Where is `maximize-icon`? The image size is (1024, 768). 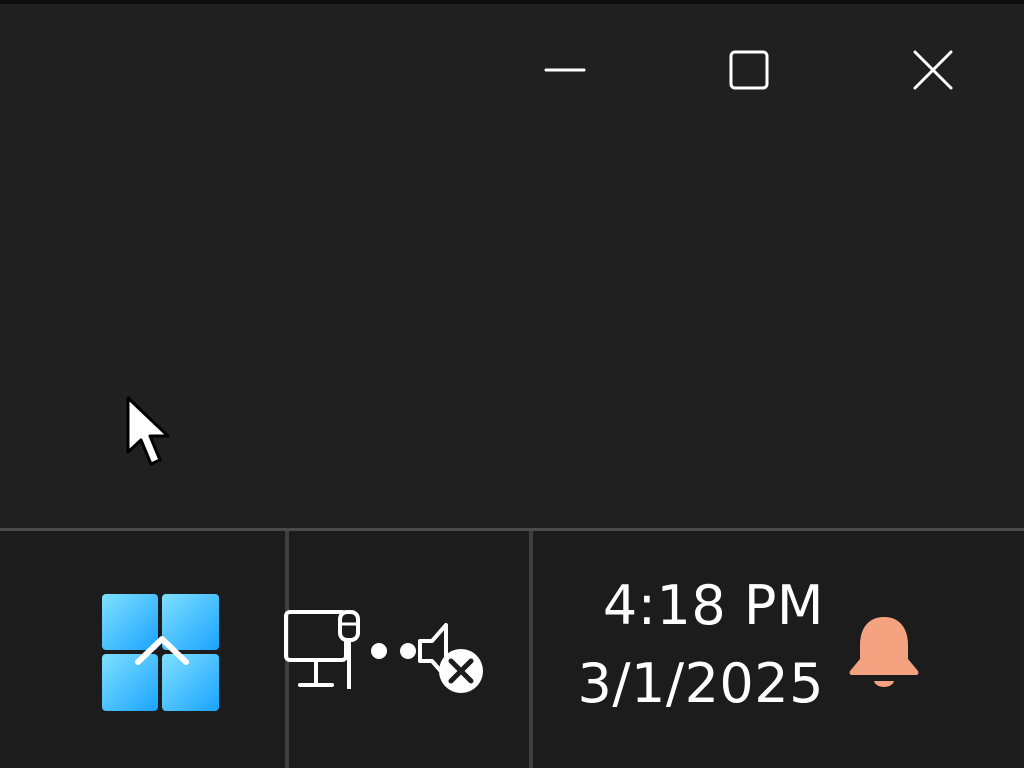
maximize-icon is located at coordinates (749, 70).